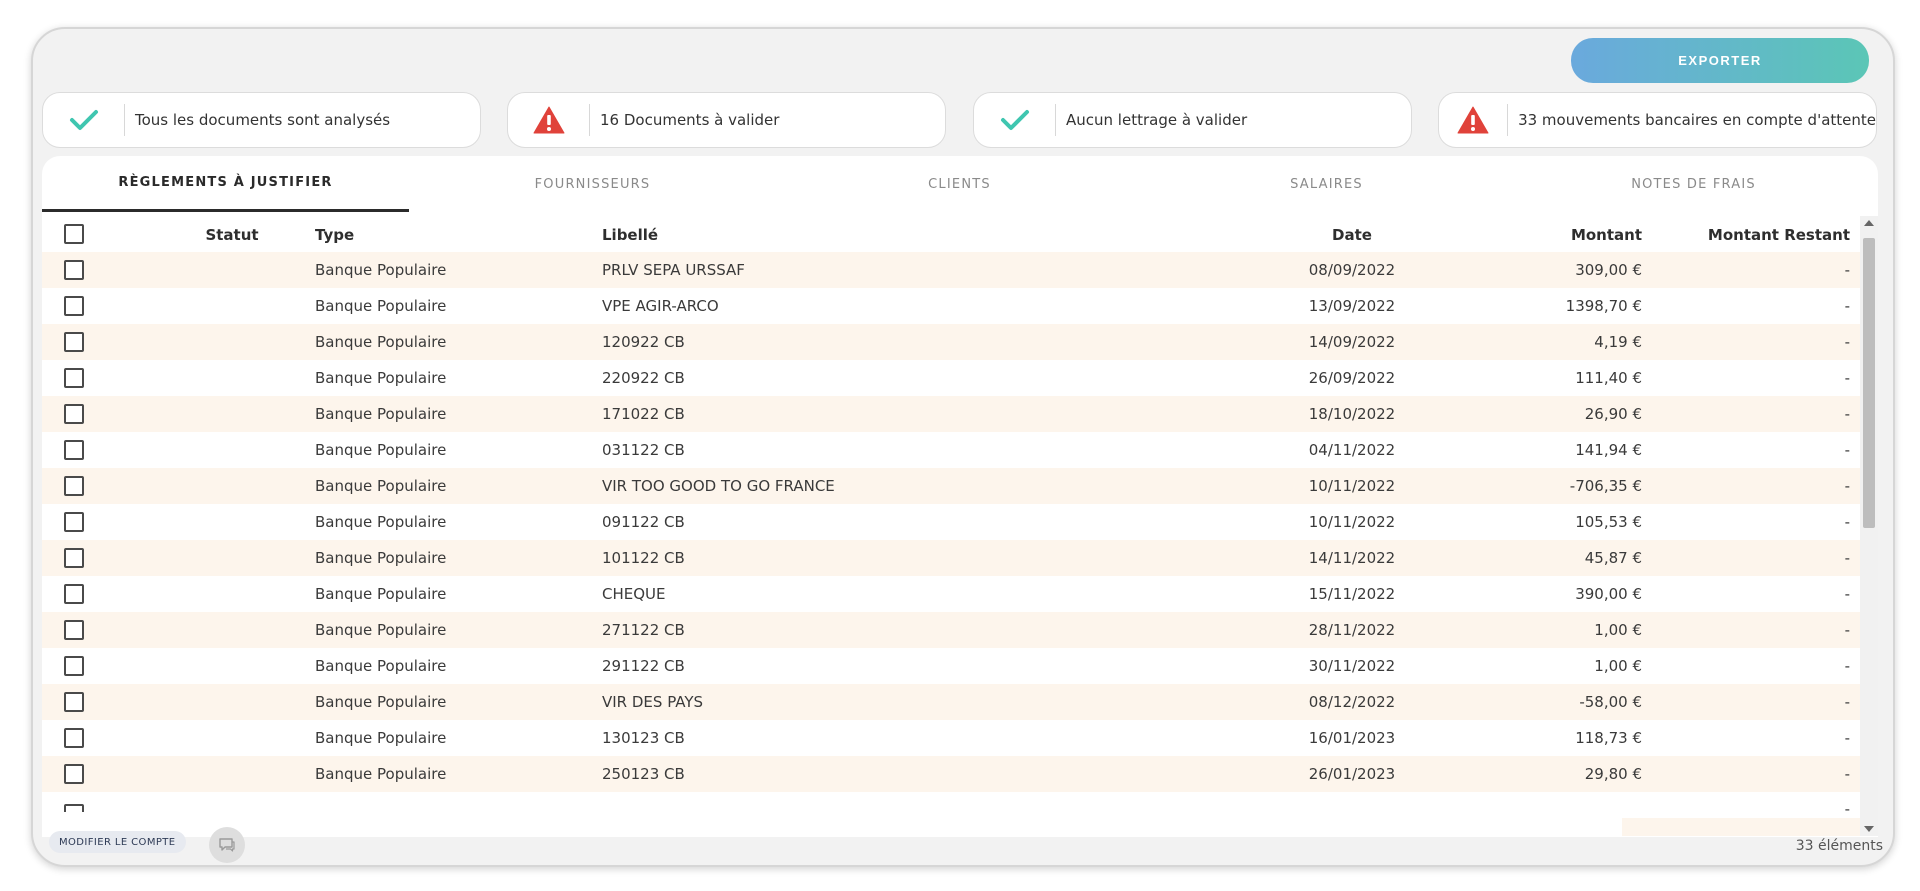 This screenshot has height=891, width=1920. What do you see at coordinates (1157, 120) in the screenshot?
I see `status-text: Aucun lettrage à valider` at bounding box center [1157, 120].